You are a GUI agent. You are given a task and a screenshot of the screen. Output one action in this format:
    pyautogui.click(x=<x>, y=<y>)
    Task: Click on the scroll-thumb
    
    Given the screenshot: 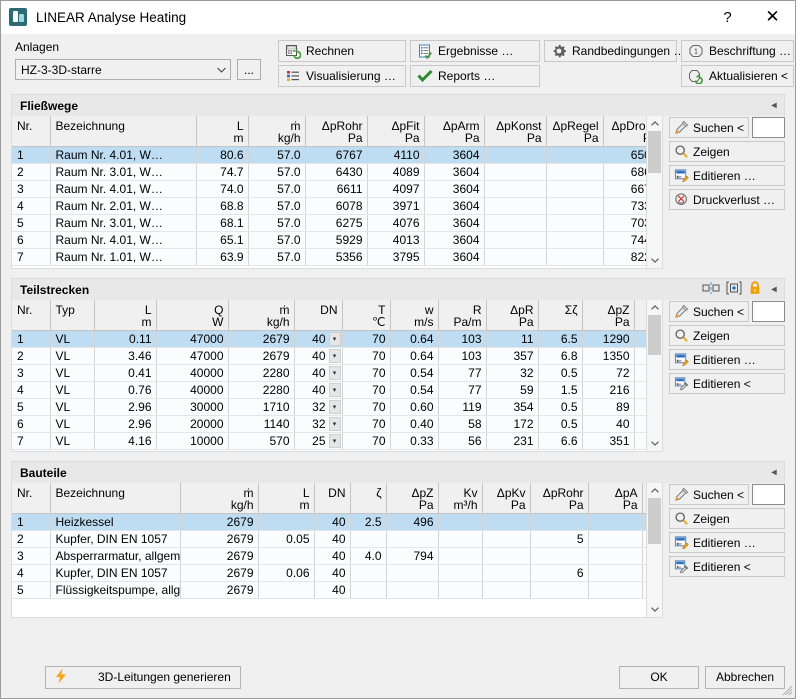 What is the action you would take?
    pyautogui.click(x=654, y=521)
    